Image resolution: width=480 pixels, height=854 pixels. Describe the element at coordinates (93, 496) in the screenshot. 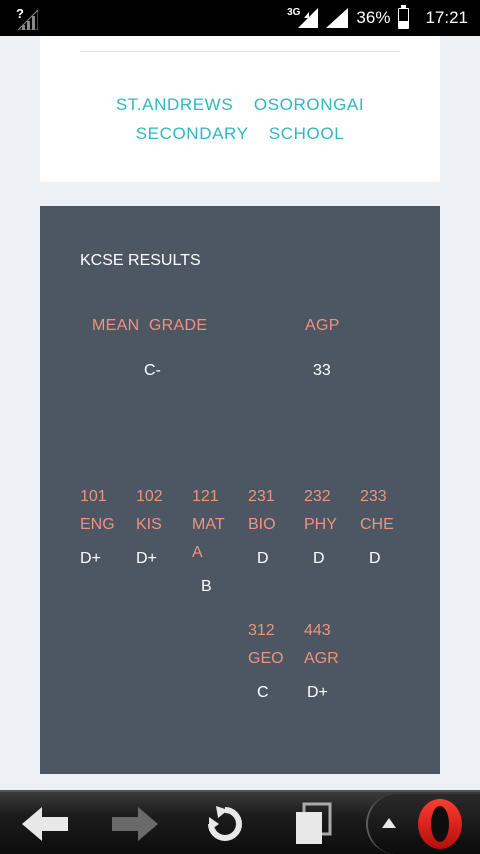

I see `subject-code: 101` at that location.